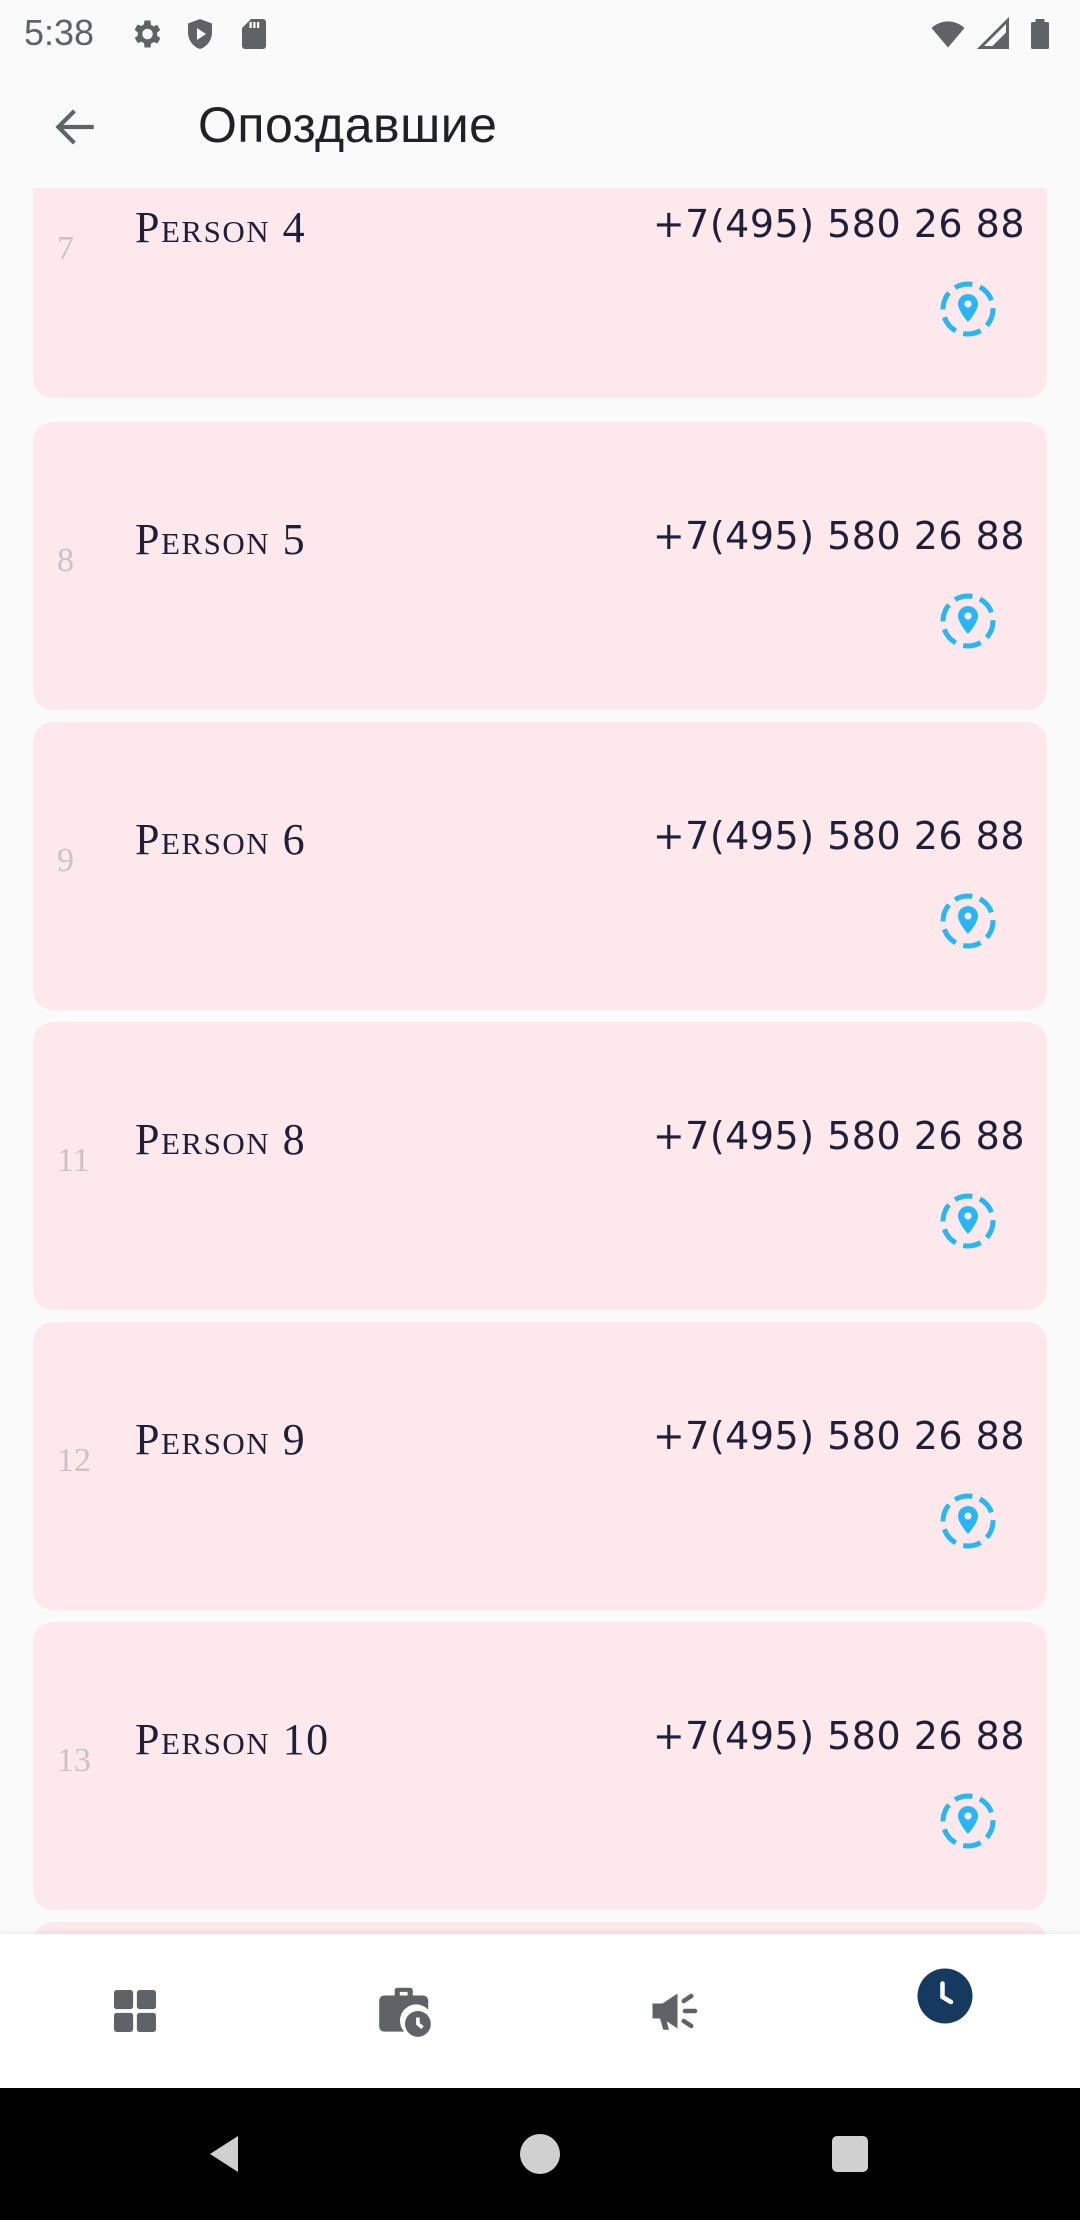 The width and height of the screenshot is (1080, 2220). Describe the element at coordinates (945, 1996) in the screenshot. I see `clock-icon` at that location.